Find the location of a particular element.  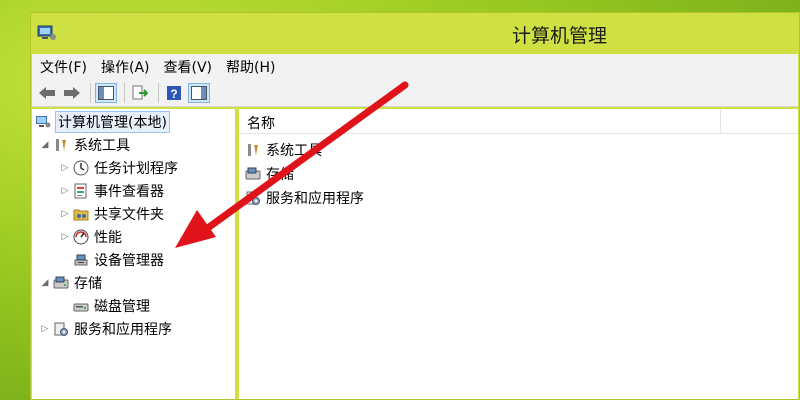

tree-item-system-tools: ◢ 系统工具 is located at coordinates (85, 145).